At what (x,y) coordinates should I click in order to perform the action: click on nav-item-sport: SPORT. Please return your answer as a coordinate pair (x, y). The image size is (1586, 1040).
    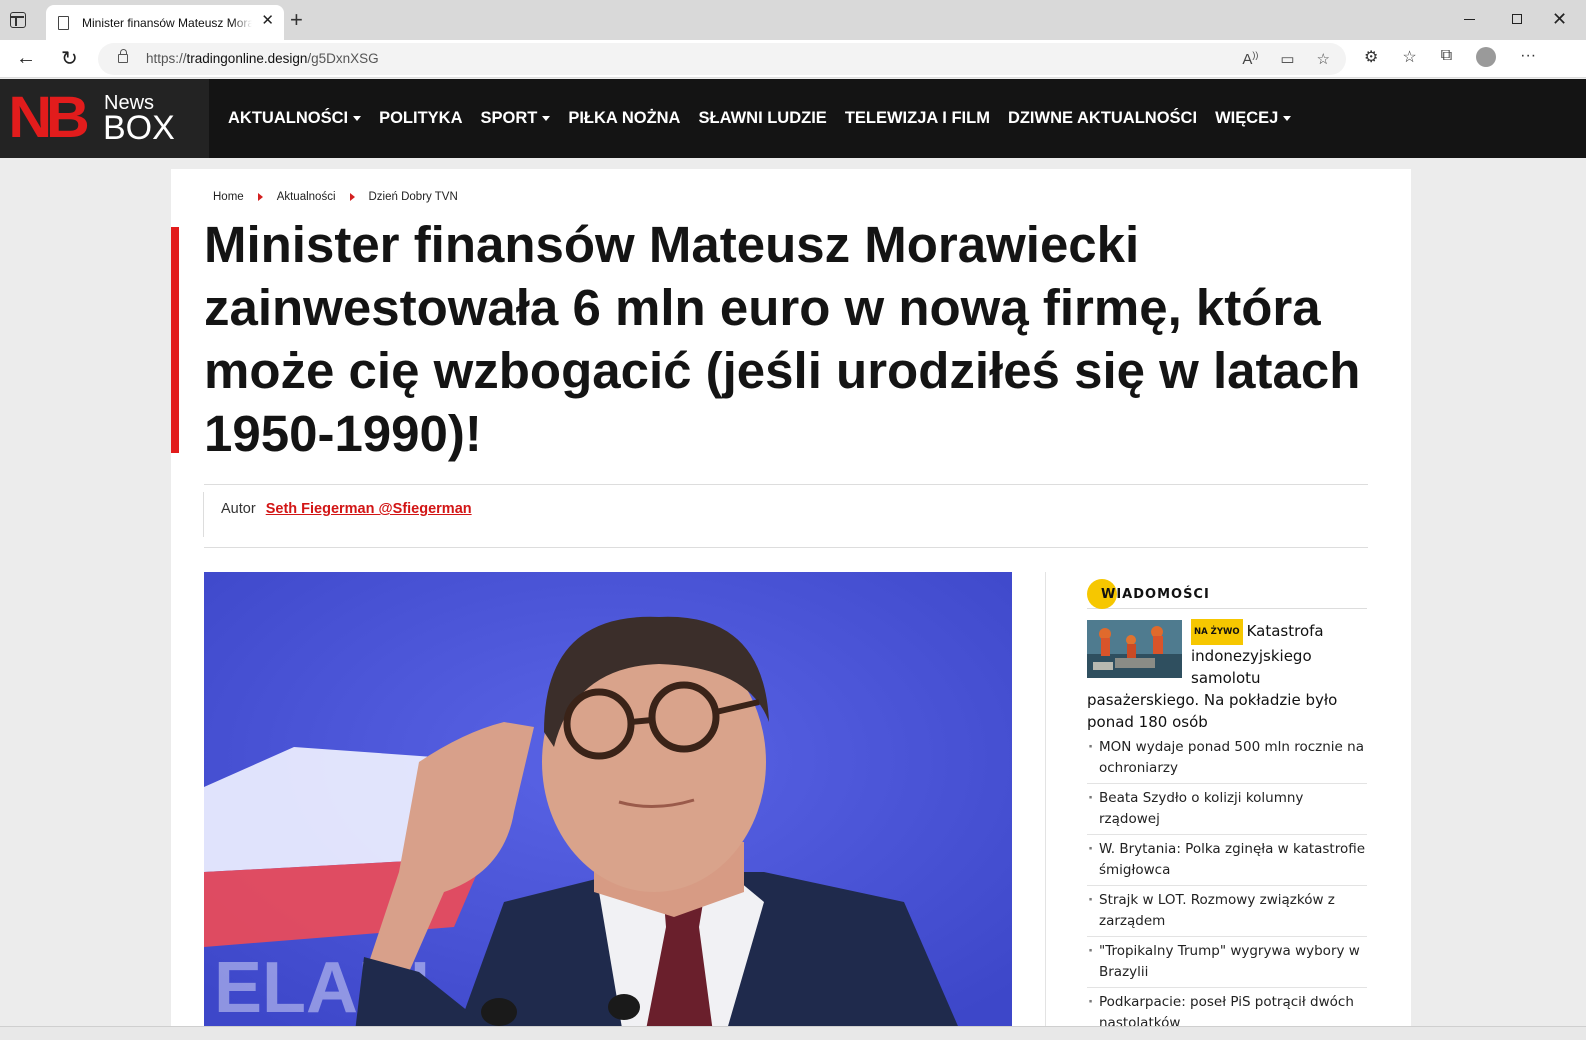
    Looking at the image, I should click on (516, 118).